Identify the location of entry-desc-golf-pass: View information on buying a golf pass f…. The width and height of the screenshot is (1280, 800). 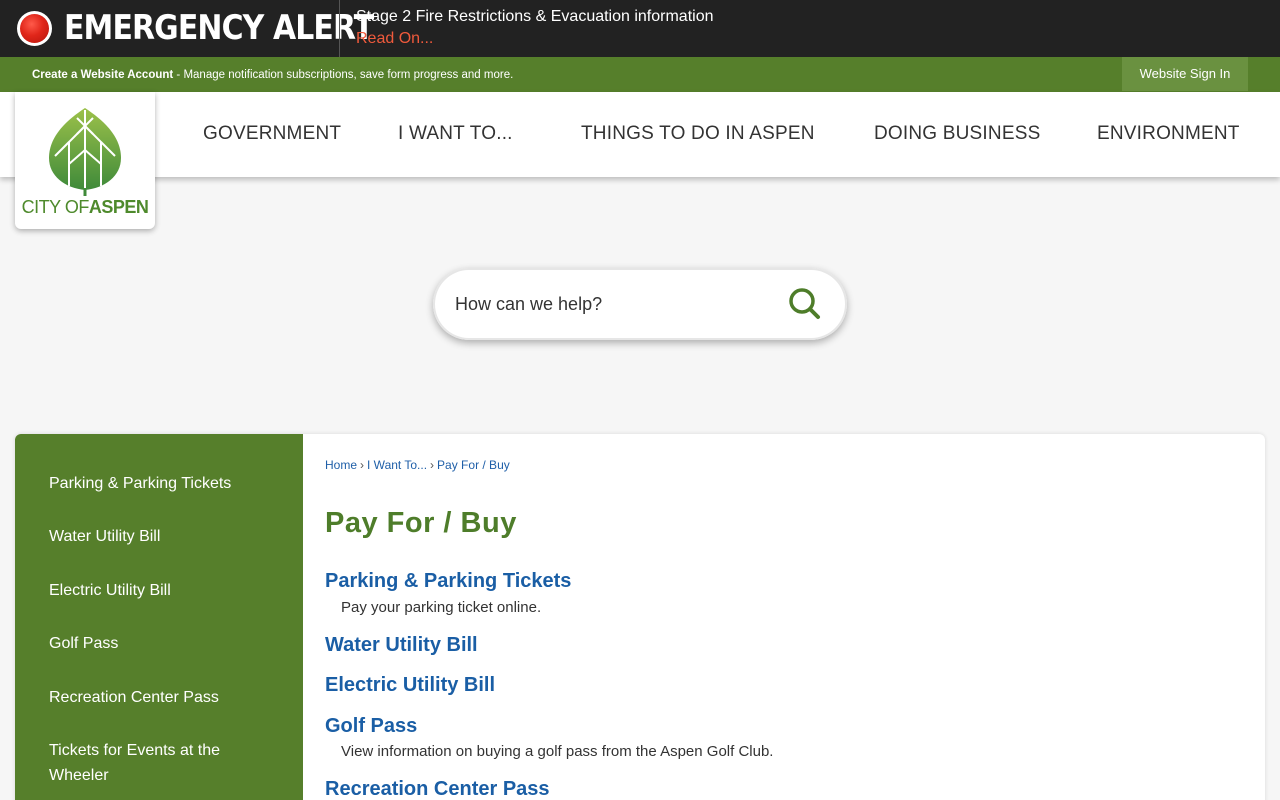
(557, 751).